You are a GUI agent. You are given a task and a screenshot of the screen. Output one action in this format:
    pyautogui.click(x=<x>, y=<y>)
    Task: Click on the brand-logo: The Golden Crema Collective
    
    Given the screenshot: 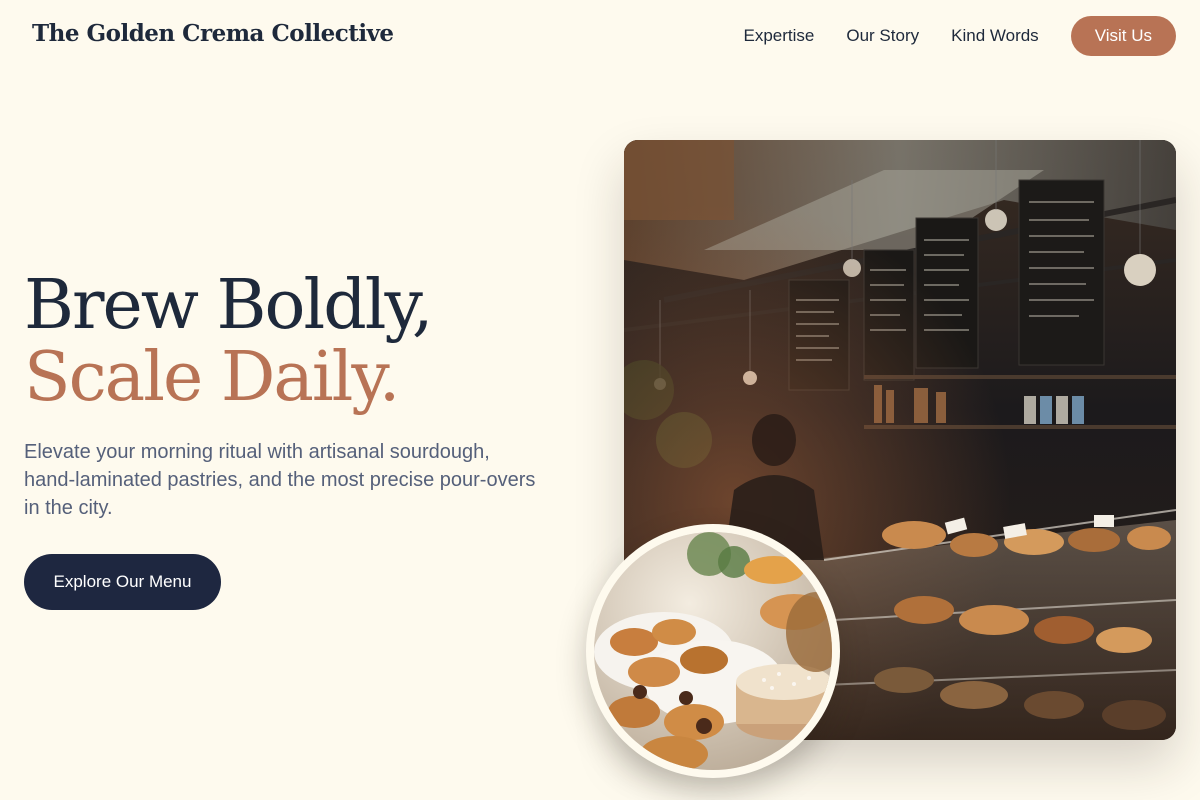 What is the action you would take?
    pyautogui.click(x=213, y=33)
    